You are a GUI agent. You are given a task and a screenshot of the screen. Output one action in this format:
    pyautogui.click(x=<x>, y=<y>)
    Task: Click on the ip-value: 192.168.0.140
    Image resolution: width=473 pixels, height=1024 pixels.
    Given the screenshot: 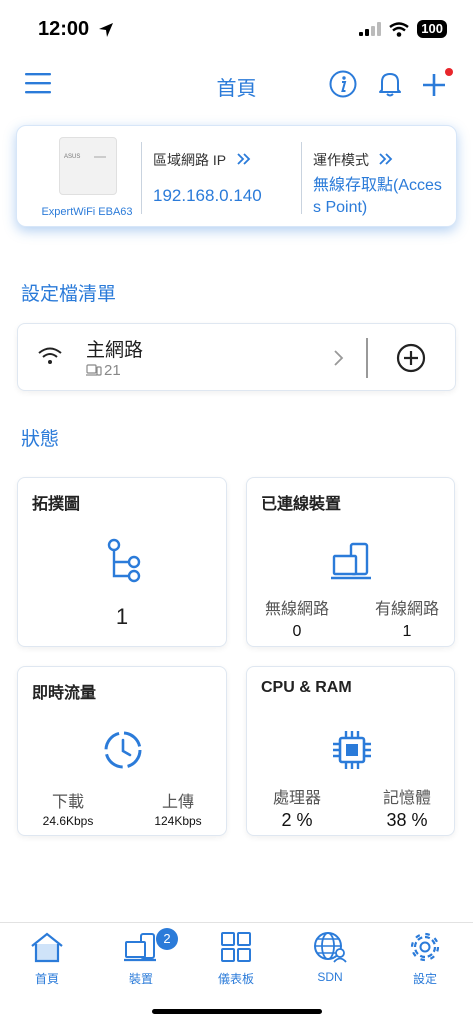 What is the action you would take?
    pyautogui.click(x=207, y=195)
    